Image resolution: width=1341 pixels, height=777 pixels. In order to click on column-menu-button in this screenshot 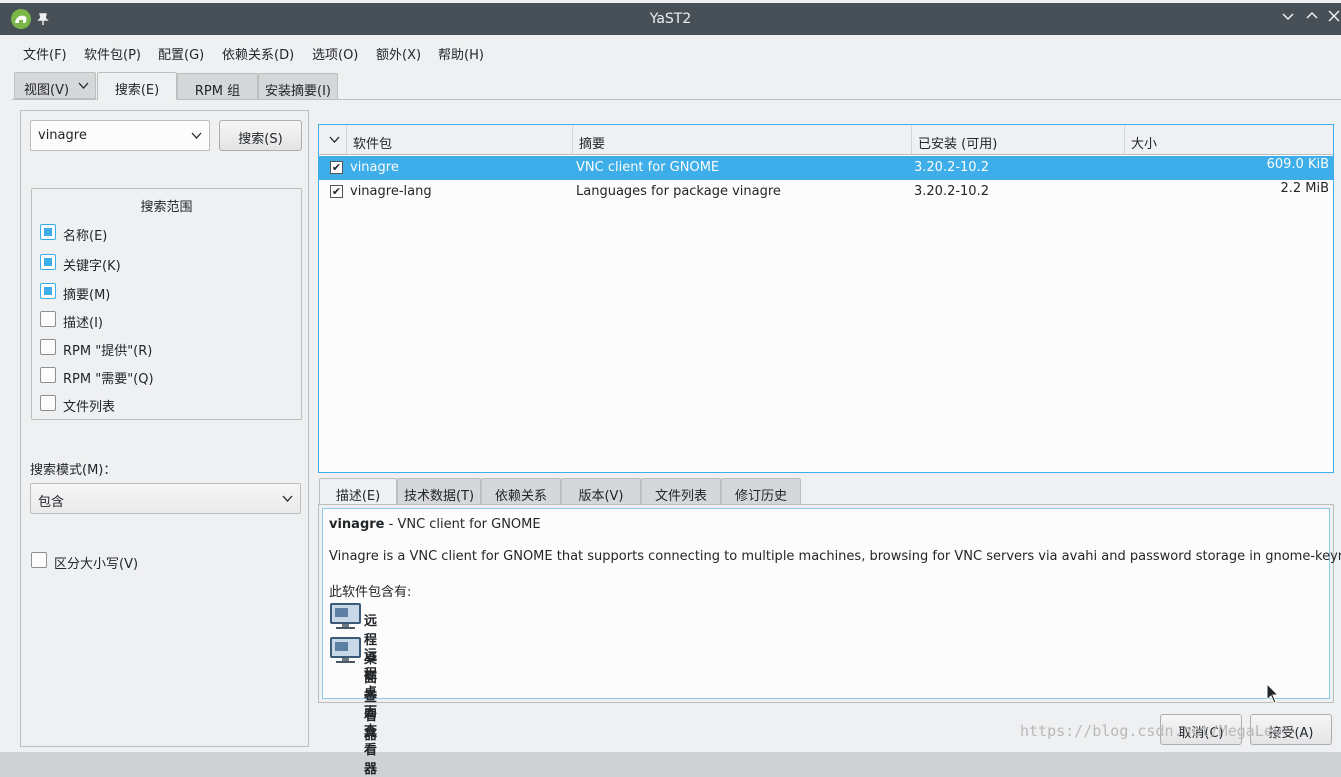, I will do `click(333, 139)`.